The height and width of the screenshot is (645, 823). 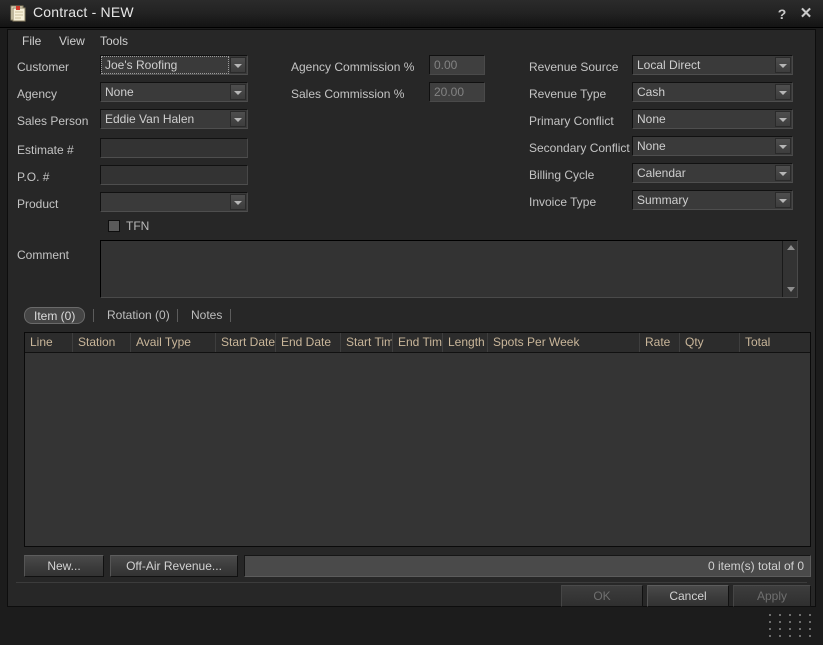 I want to click on column-header-qty: Qty, so click(x=710, y=342).